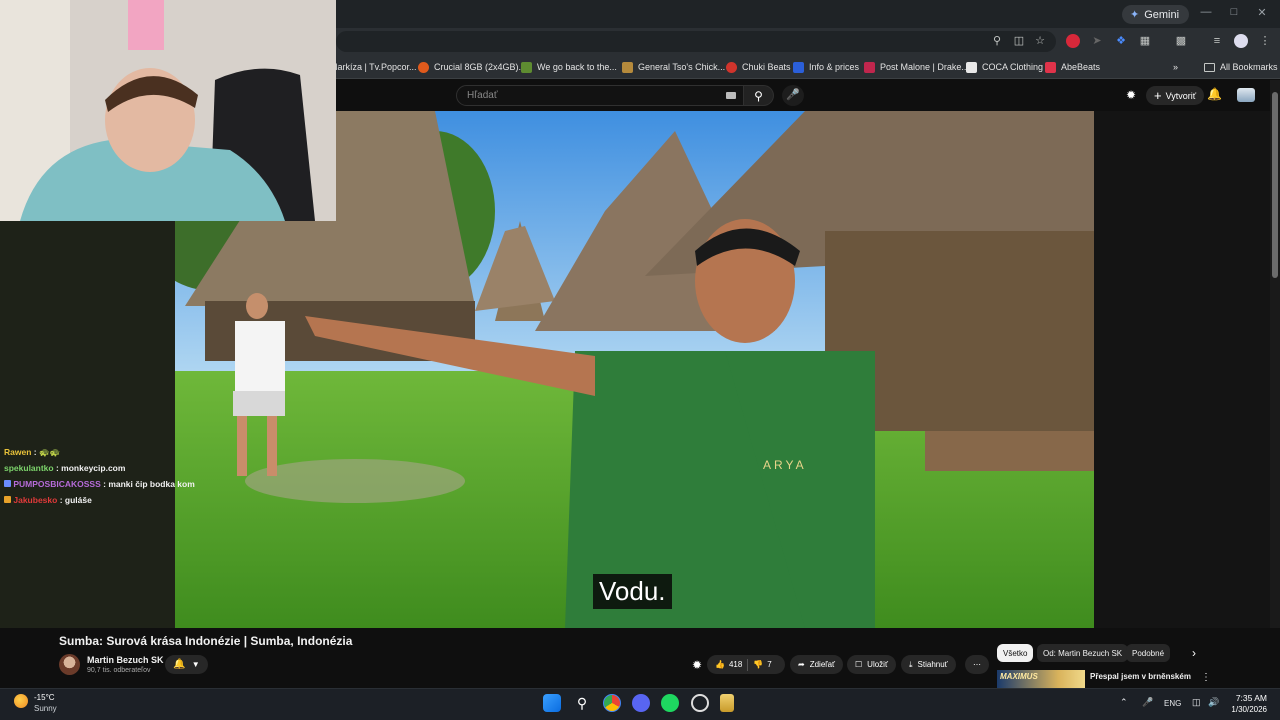  What do you see at coordinates (119, 670) in the screenshot?
I see `subscriber-count: 90,7 tis. odberateľov` at bounding box center [119, 670].